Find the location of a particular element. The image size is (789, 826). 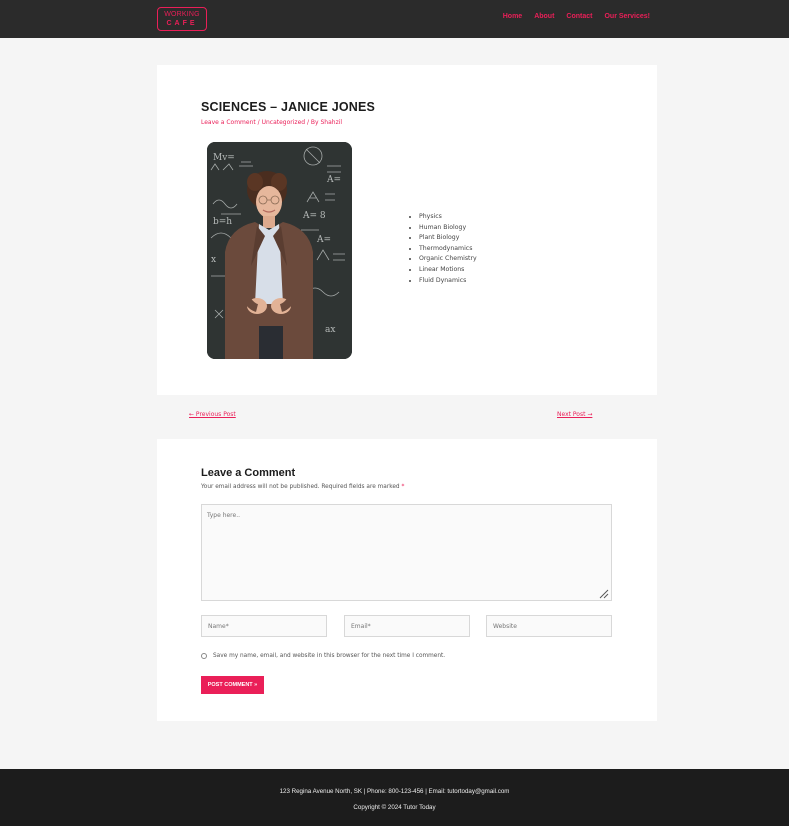

main-nav: Home About Contact Our Services! is located at coordinates (576, 16).